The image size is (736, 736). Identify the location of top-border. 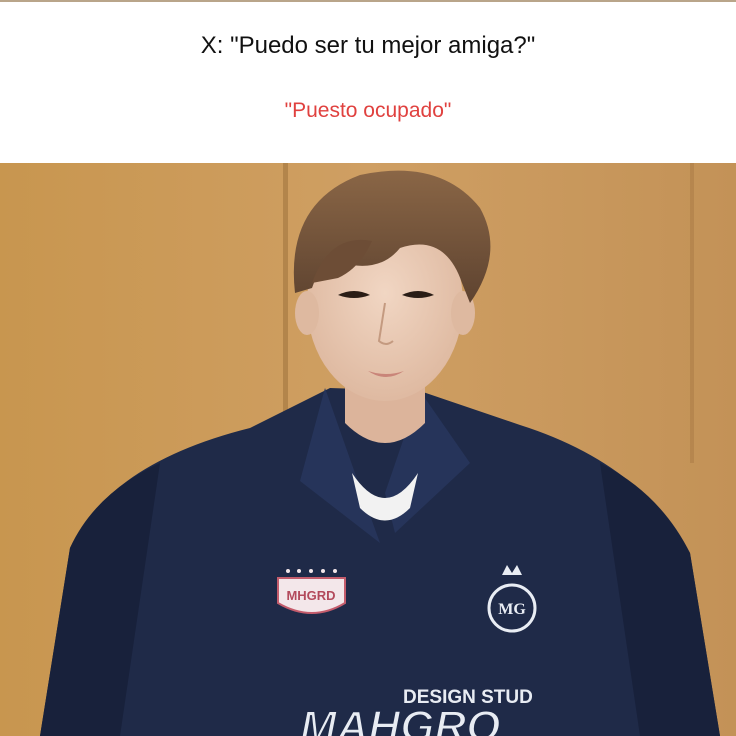
(368, 1).